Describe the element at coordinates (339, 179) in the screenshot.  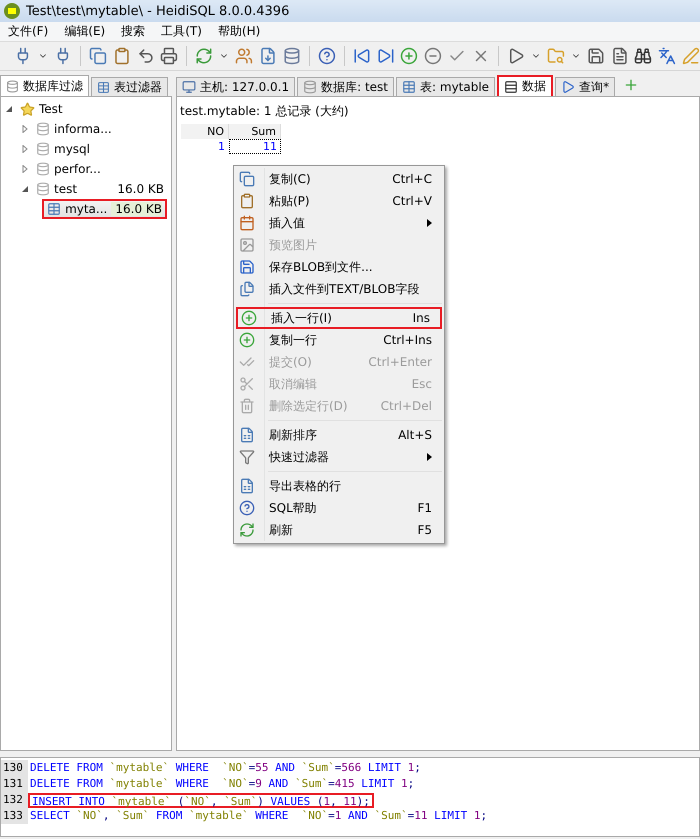
I see `context-menu-item: 复制(C) Ctrl+C` at that location.